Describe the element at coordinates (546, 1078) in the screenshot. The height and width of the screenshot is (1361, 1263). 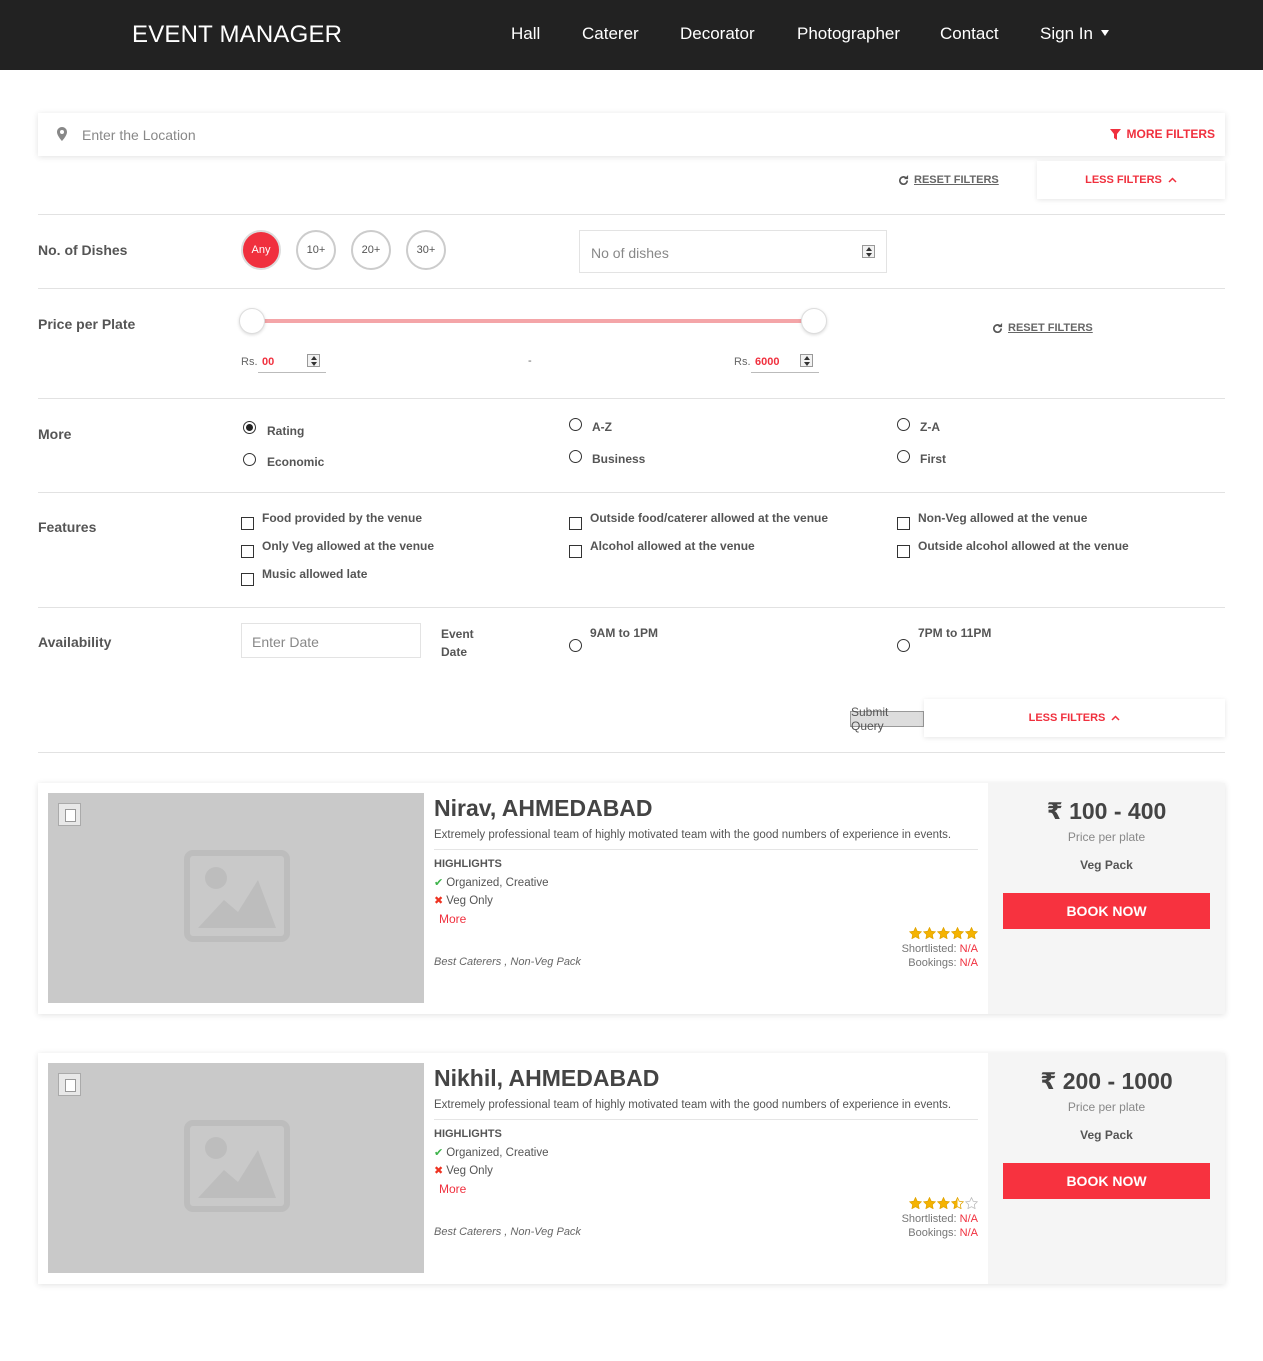
I see `listing-title: Nikhil, AHMEDABAD` at that location.